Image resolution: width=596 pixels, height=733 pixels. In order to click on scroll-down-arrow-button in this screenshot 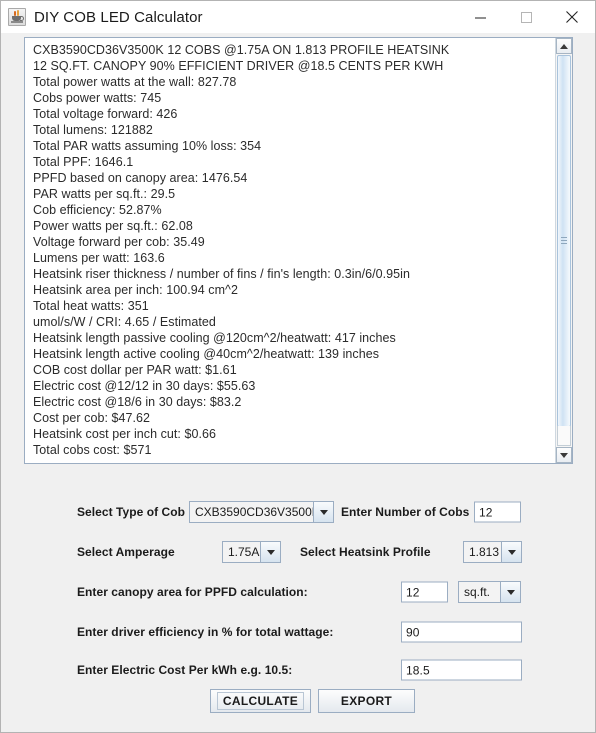, I will do `click(564, 455)`.